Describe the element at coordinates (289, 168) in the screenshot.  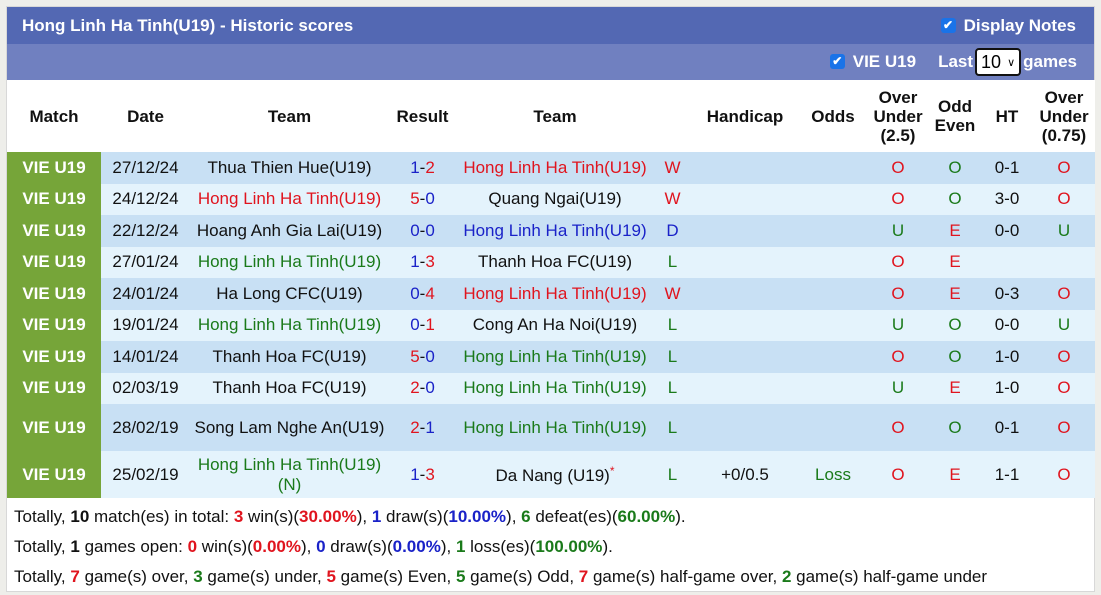
I see `home-team-link: Thua Thien Hue(U19)` at that location.